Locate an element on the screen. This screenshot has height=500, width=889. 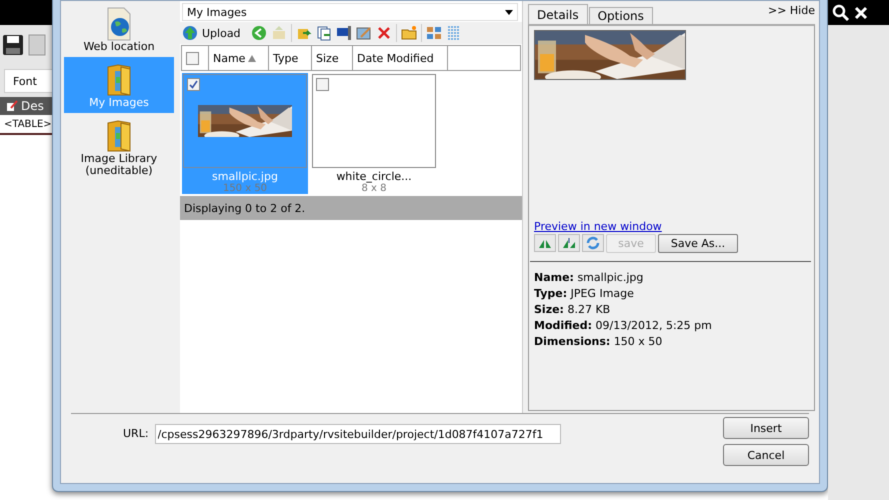
column-header: Size is located at coordinates (332, 58).